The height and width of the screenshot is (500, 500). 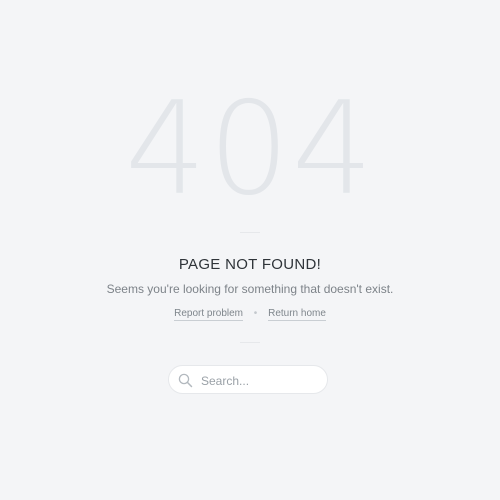 I want to click on search-box, so click(x=248, y=379).